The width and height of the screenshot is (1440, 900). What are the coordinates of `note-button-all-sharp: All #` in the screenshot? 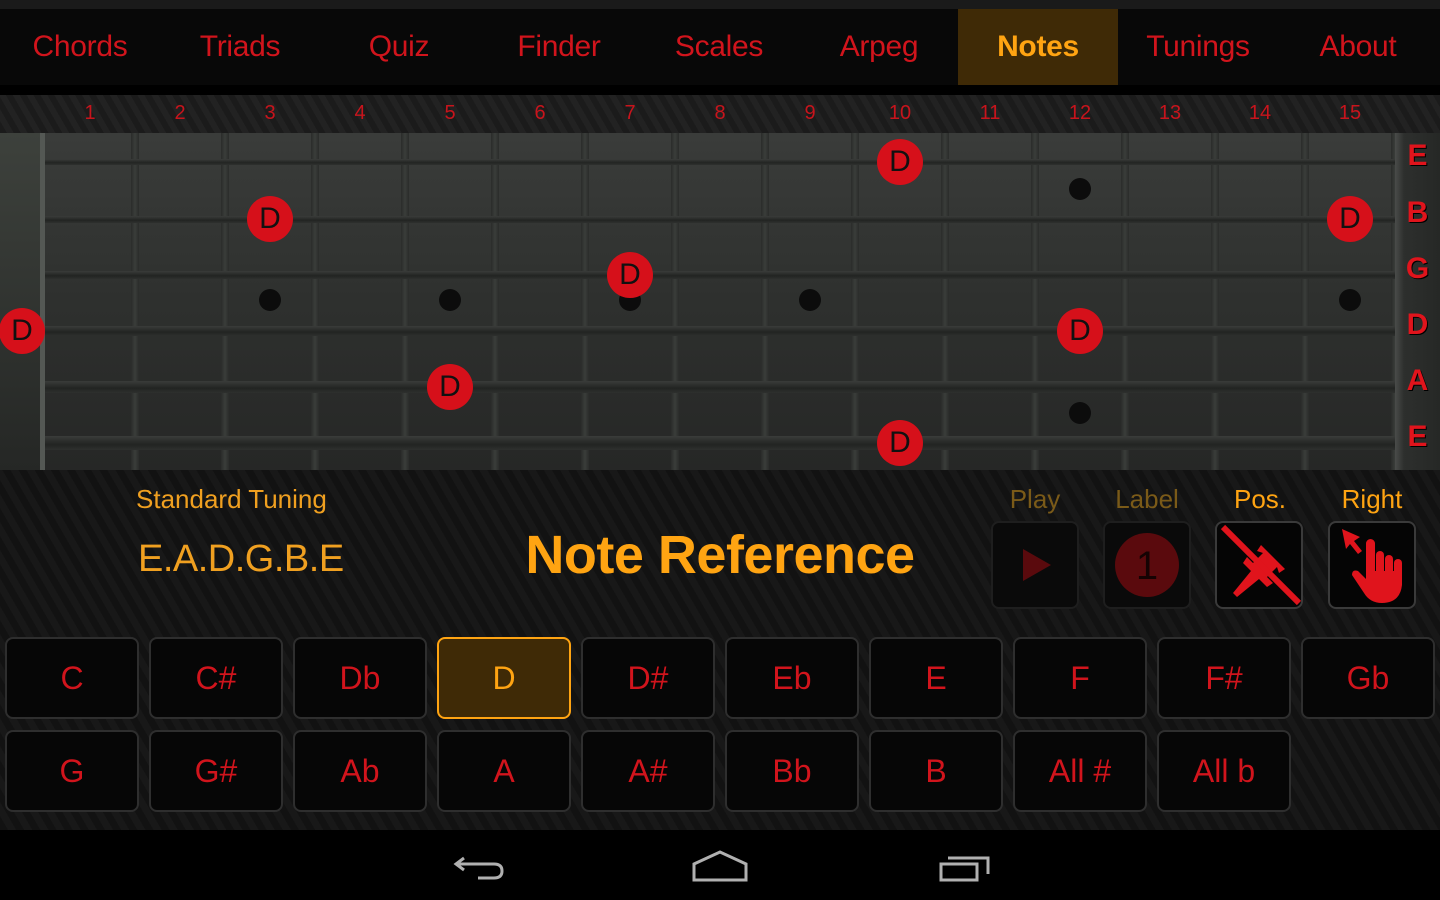 It's located at (1080, 771).